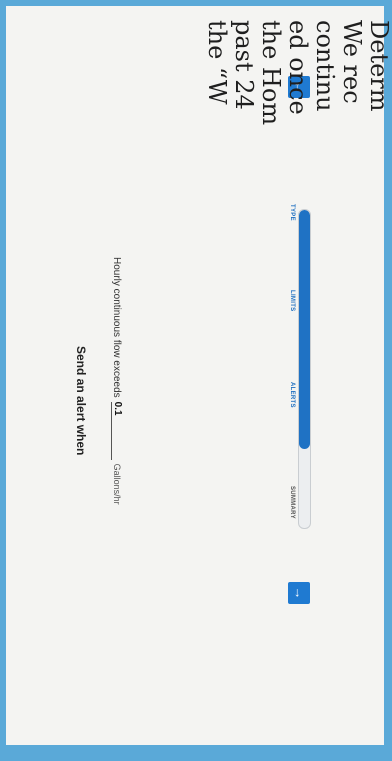 The height and width of the screenshot is (761, 392). Describe the element at coordinates (117, 327) in the screenshot. I see `flow-limit-label: Hourly continuous flow exceeds` at that location.